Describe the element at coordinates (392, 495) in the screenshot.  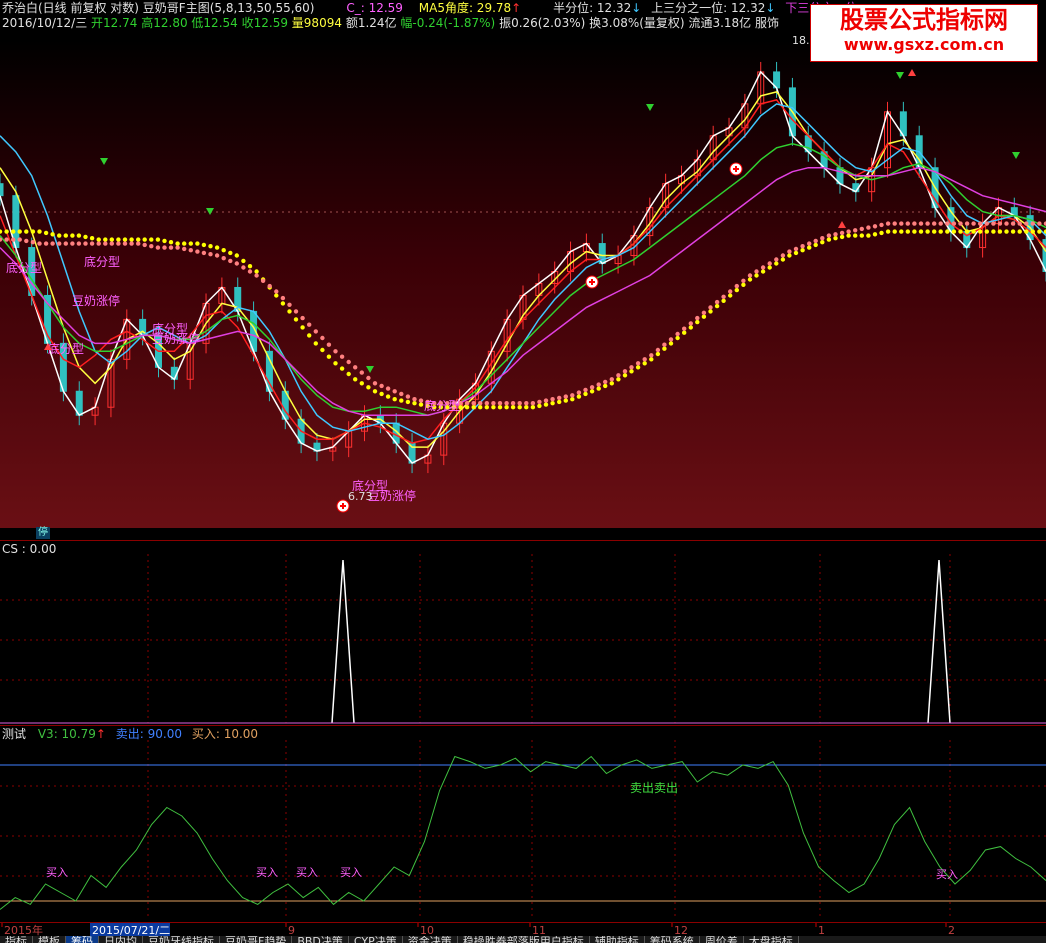
I see `annotation-label: 豆奶涨停` at that location.